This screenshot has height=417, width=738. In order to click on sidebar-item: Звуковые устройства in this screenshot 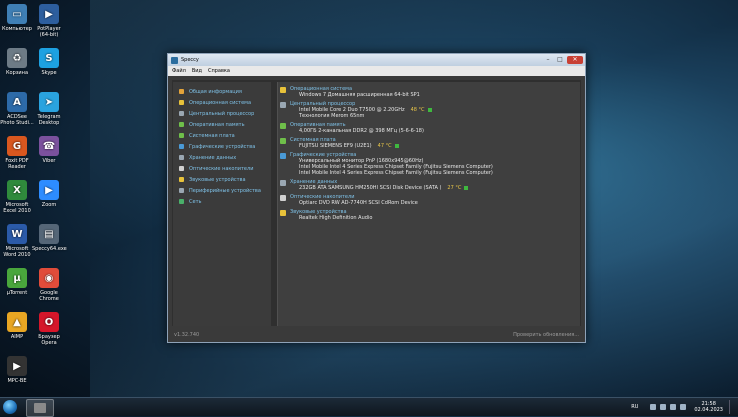, I will do `click(222, 179)`.